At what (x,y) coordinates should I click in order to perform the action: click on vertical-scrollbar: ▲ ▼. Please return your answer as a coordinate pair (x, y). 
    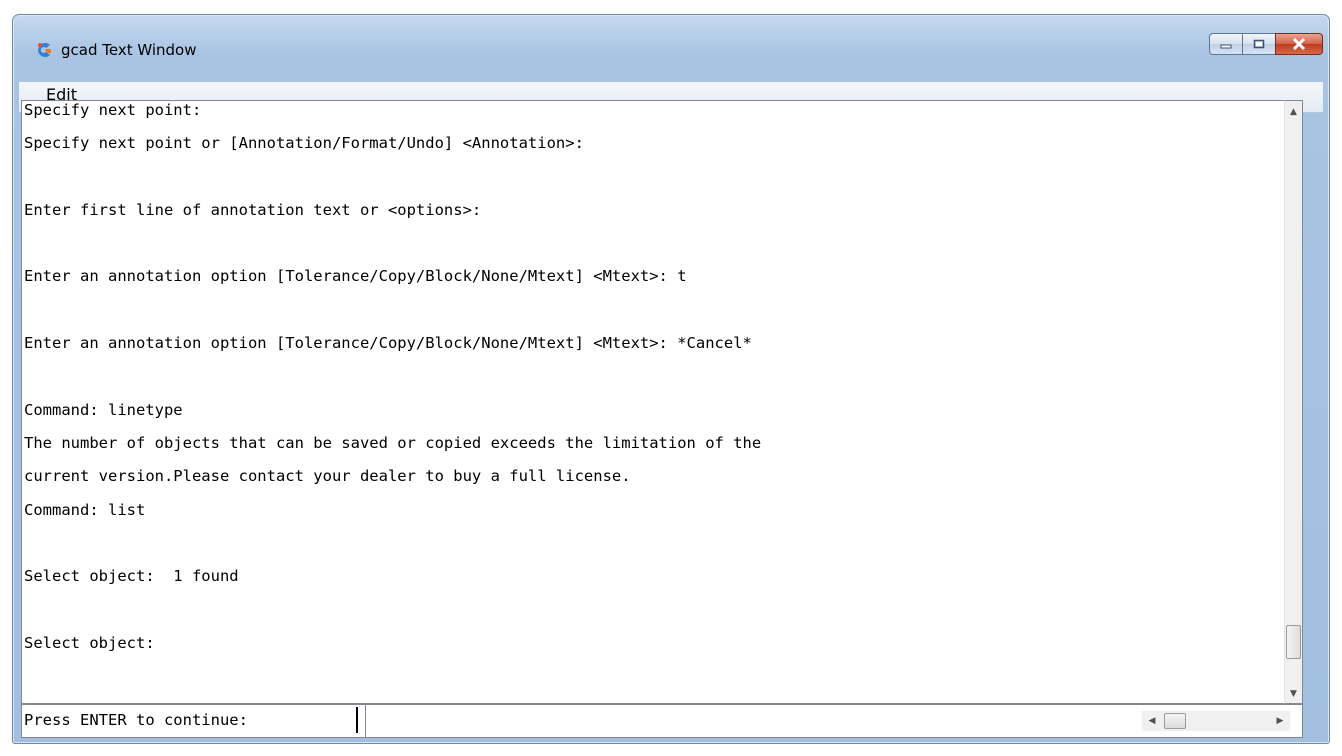
    Looking at the image, I should click on (1293, 402).